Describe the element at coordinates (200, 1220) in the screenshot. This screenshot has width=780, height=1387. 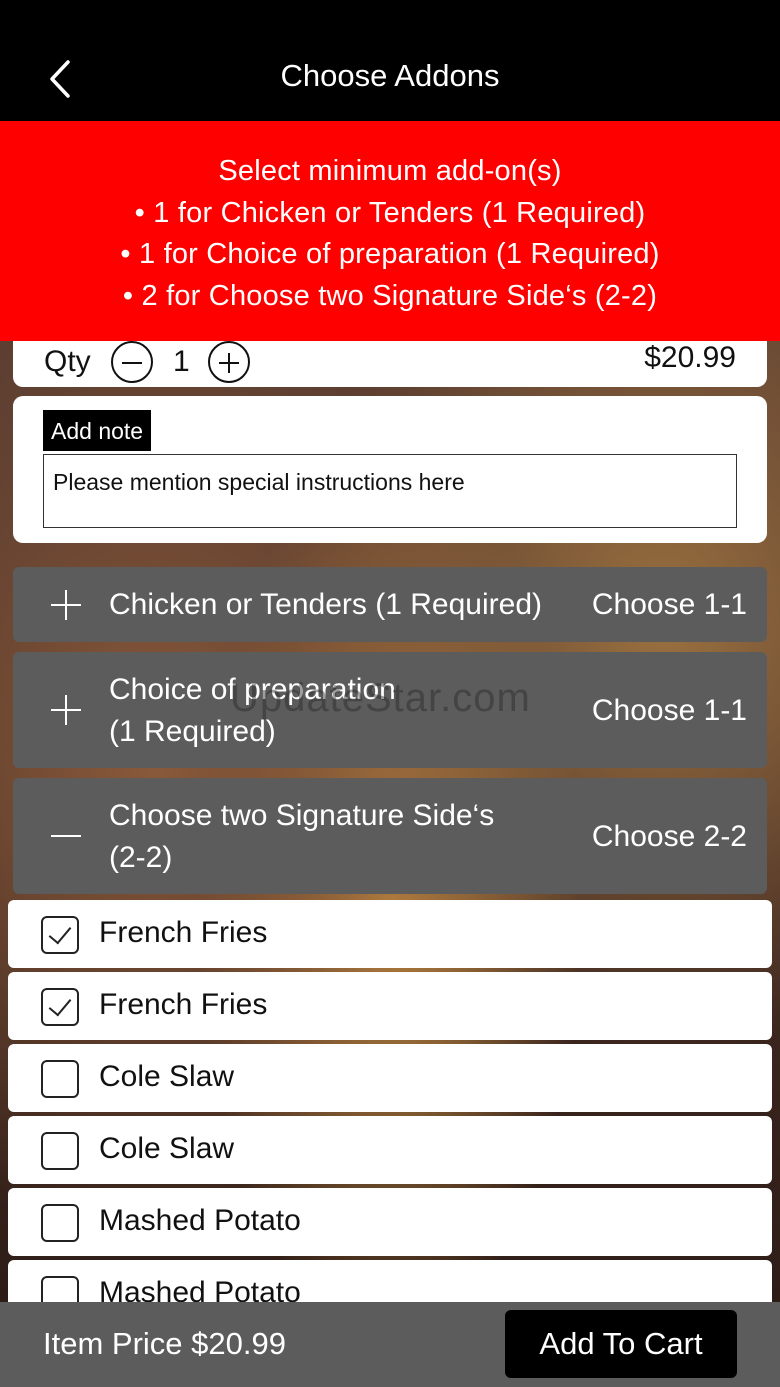
I see `option-label: Mashed Potato` at that location.